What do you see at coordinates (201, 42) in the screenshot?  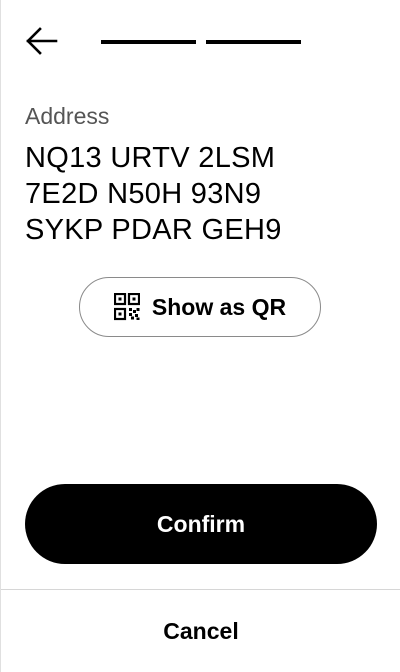 I see `progress-indicator` at bounding box center [201, 42].